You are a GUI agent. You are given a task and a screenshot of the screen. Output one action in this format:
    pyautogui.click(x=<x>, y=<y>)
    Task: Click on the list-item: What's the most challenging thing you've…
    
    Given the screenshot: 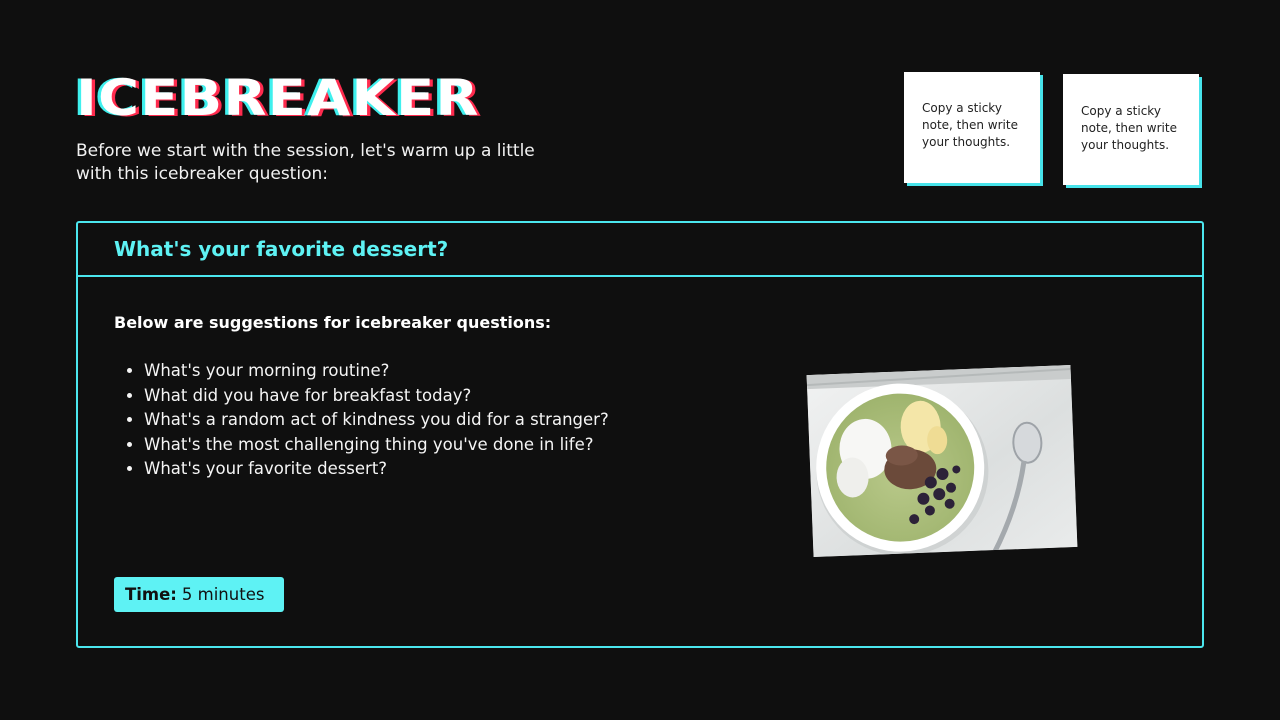 What is the action you would take?
    pyautogui.click(x=376, y=445)
    